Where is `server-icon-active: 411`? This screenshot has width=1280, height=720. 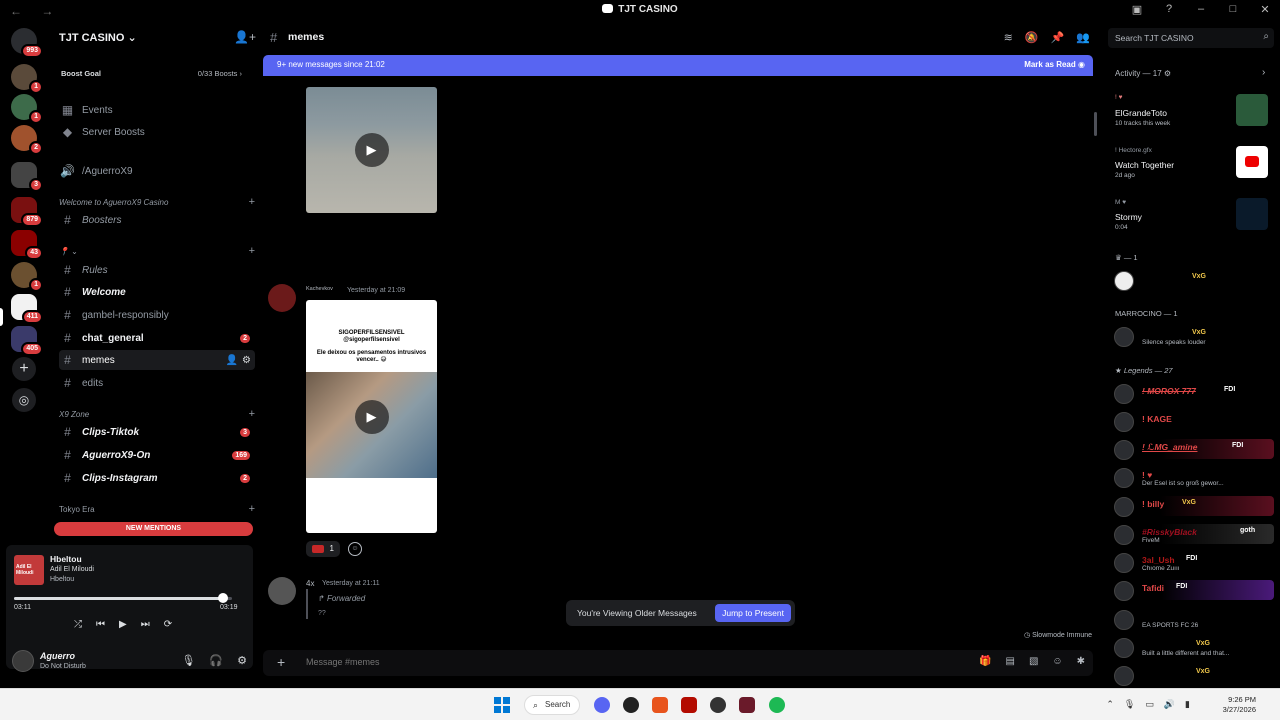
server-icon-active: 411 is located at coordinates (27, 309).